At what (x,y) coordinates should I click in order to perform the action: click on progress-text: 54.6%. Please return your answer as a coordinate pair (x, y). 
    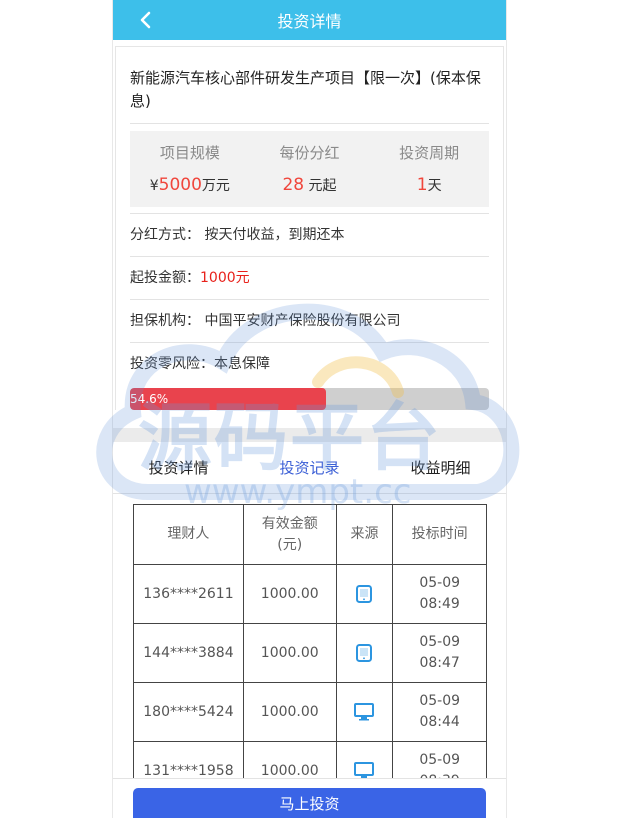
    Looking at the image, I should click on (149, 399).